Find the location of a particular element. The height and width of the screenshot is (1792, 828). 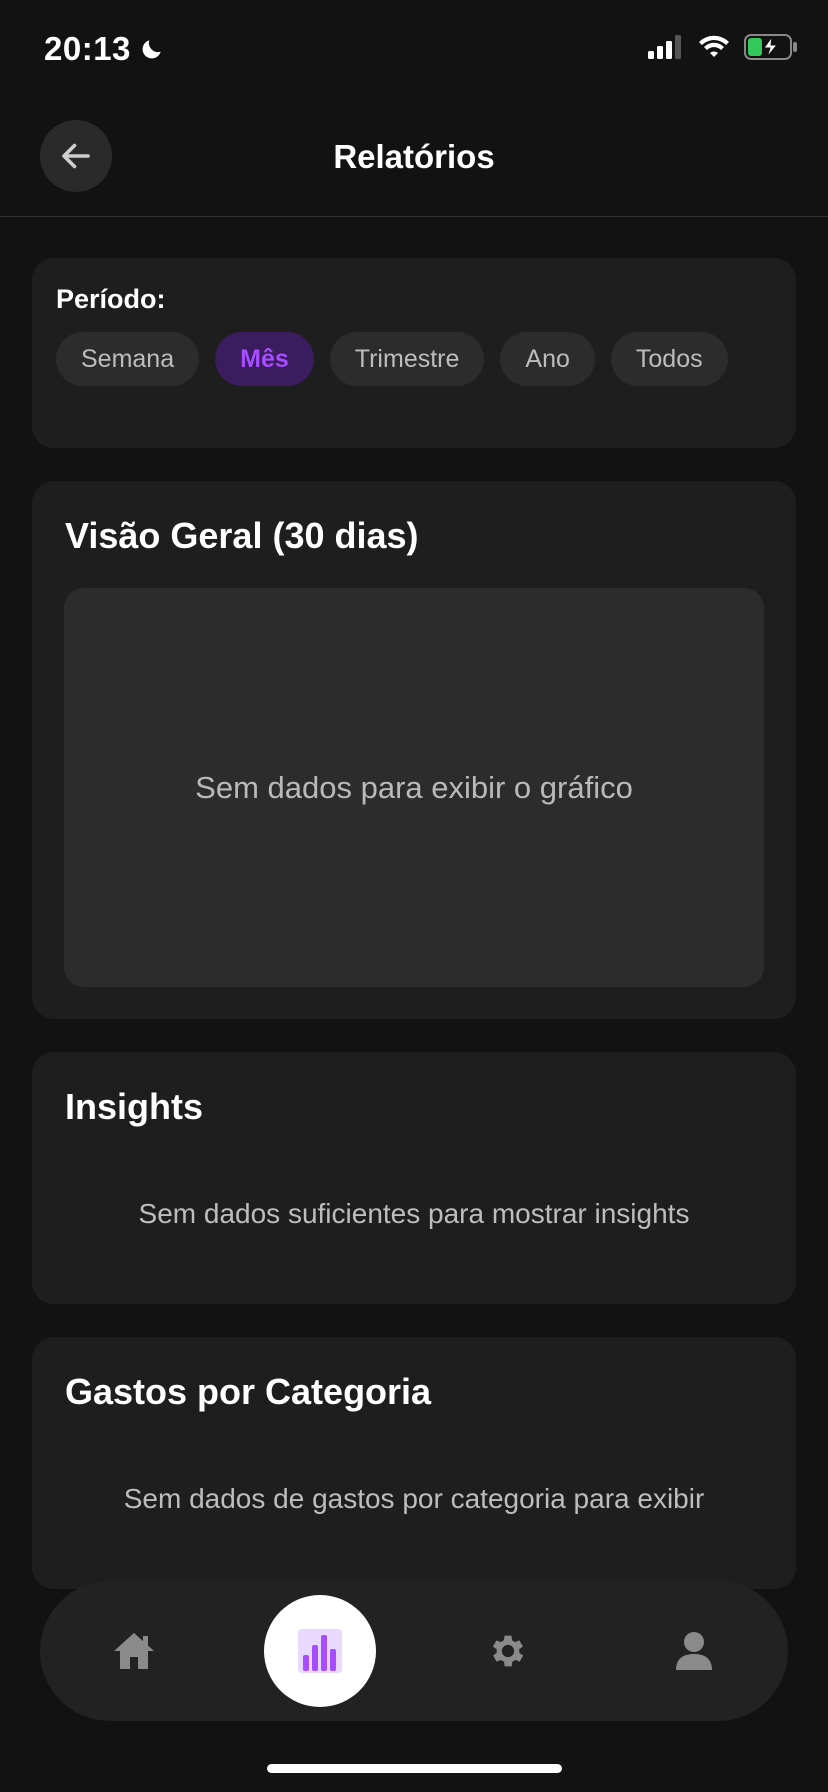

home-icon is located at coordinates (134, 1651).